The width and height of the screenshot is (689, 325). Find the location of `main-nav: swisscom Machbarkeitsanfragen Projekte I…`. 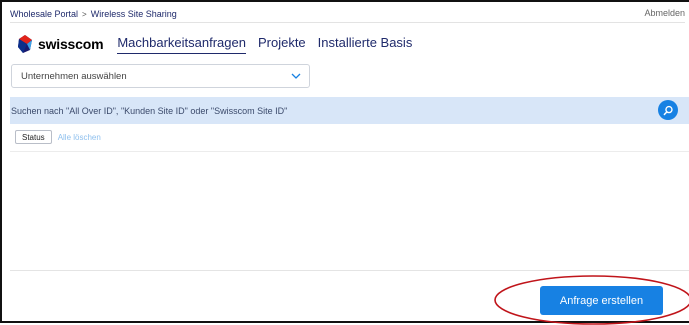

main-nav: swisscom Machbarkeitsanfragen Projekte I… is located at coordinates (220, 44).